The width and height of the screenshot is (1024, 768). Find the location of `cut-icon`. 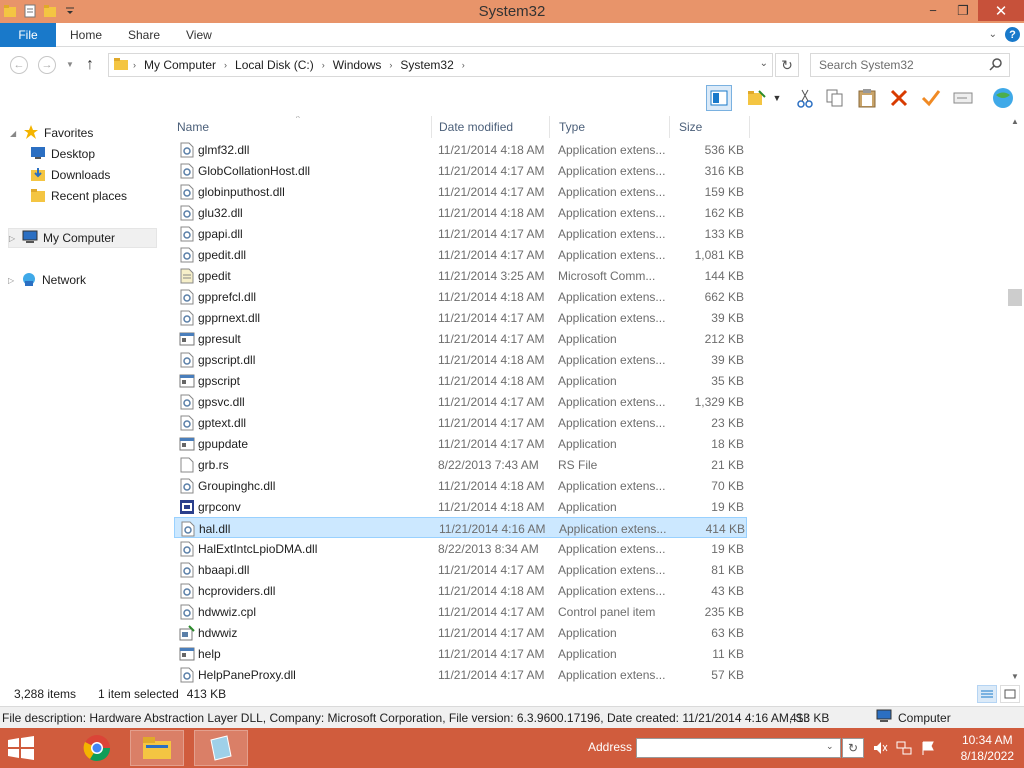

cut-icon is located at coordinates (805, 98).